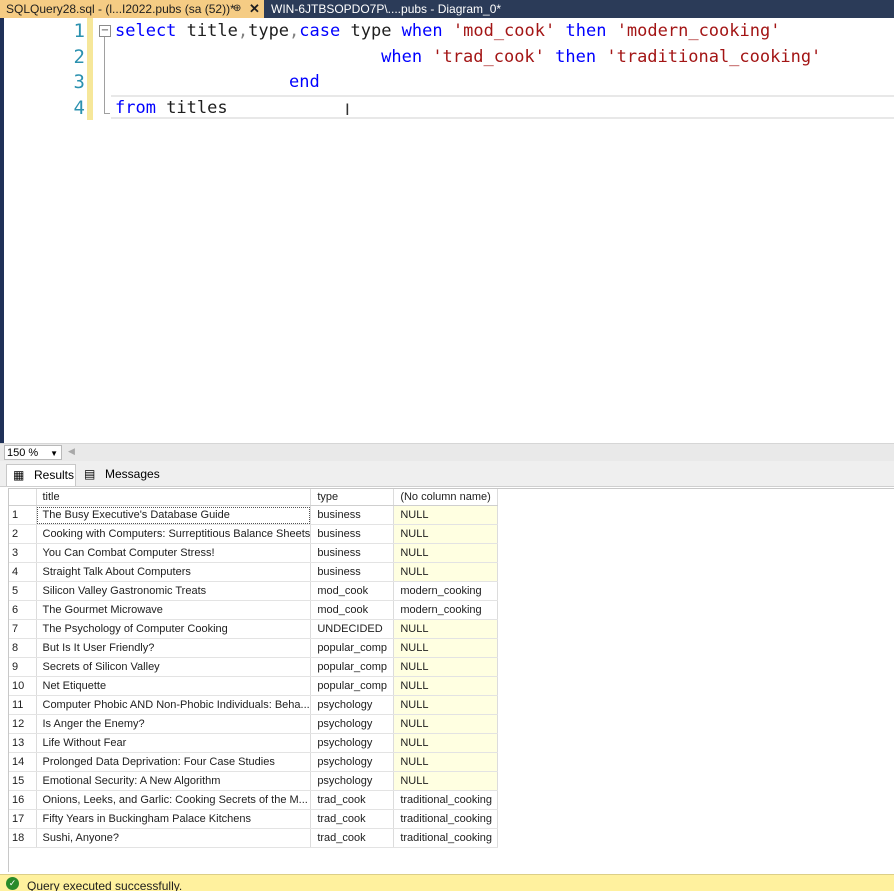  I want to click on row-number: 12, so click(22, 724).